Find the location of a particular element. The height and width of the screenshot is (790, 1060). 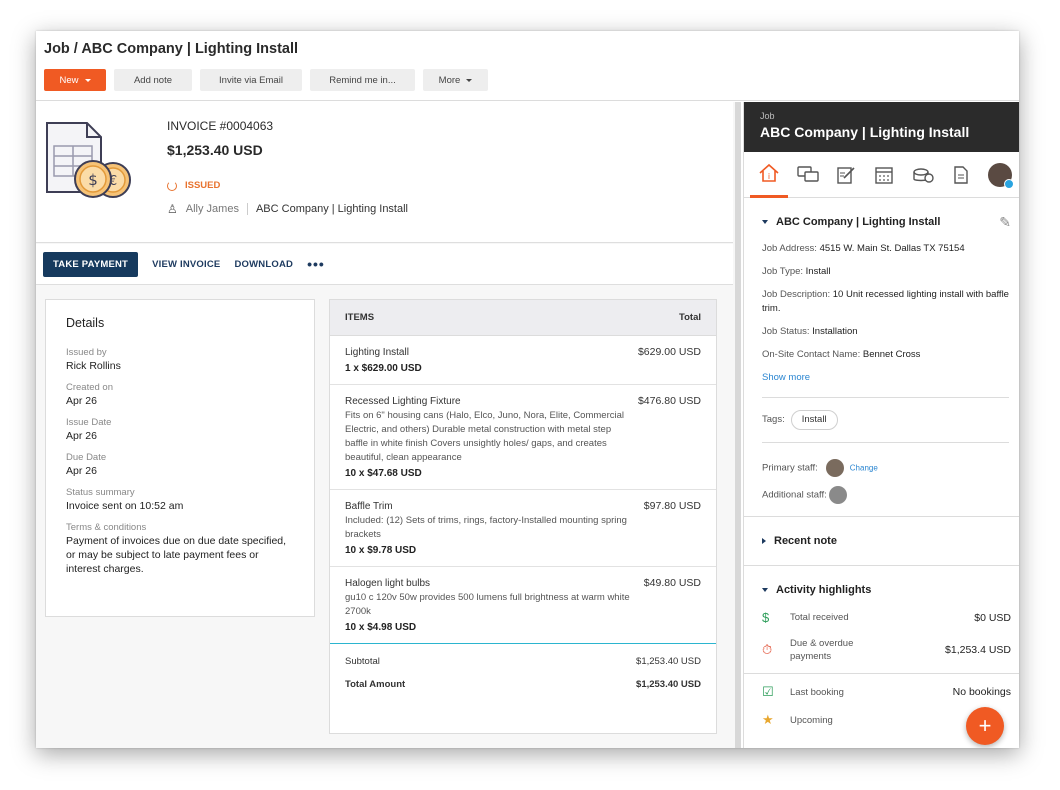

highlight-label: Due & overdue payments is located at coordinates (822, 650).